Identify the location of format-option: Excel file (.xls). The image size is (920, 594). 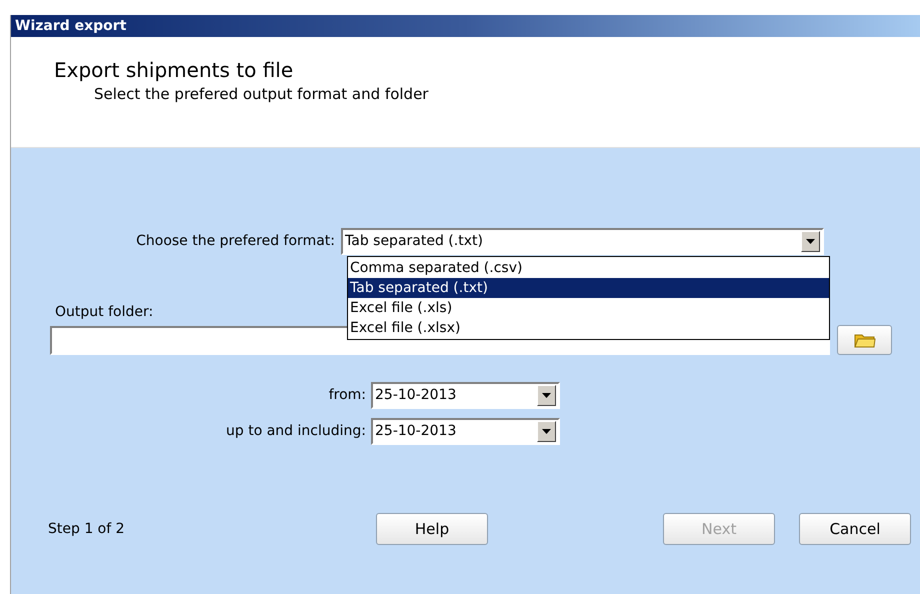
(588, 308).